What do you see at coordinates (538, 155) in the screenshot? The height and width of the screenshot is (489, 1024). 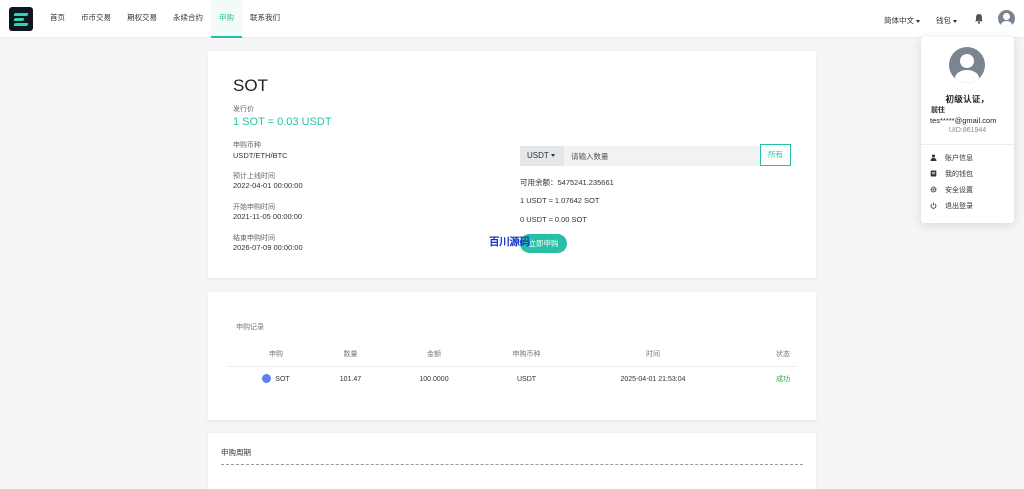 I see `currency-select-label: USDT` at bounding box center [538, 155].